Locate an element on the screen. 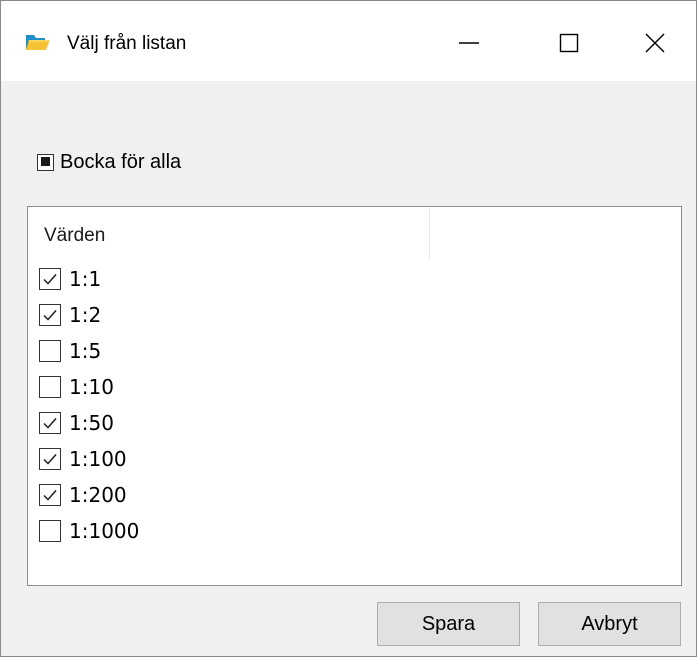 The image size is (697, 657). list-item: 1:10 is located at coordinates (89, 387).